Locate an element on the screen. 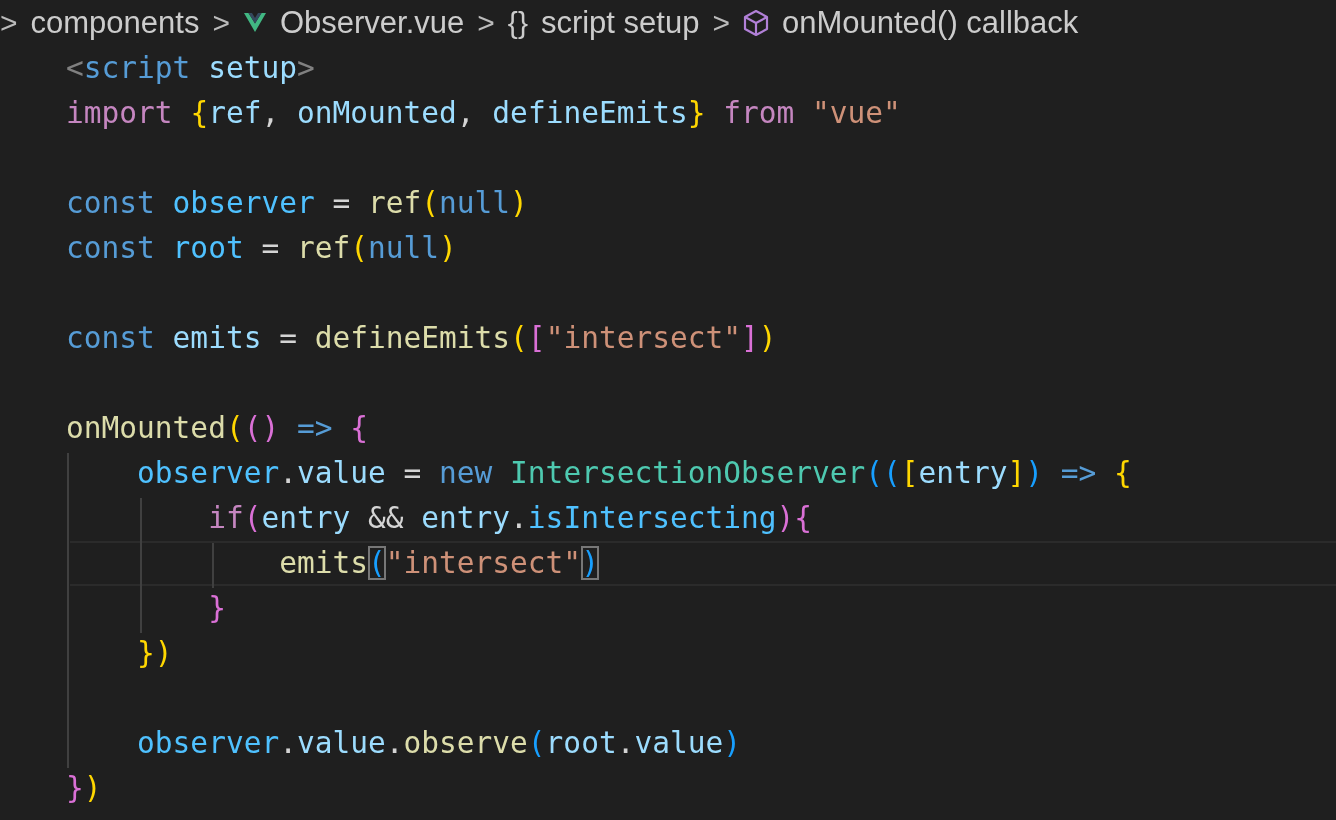 This screenshot has height=820, width=1336. cube-icon is located at coordinates (755, 23).